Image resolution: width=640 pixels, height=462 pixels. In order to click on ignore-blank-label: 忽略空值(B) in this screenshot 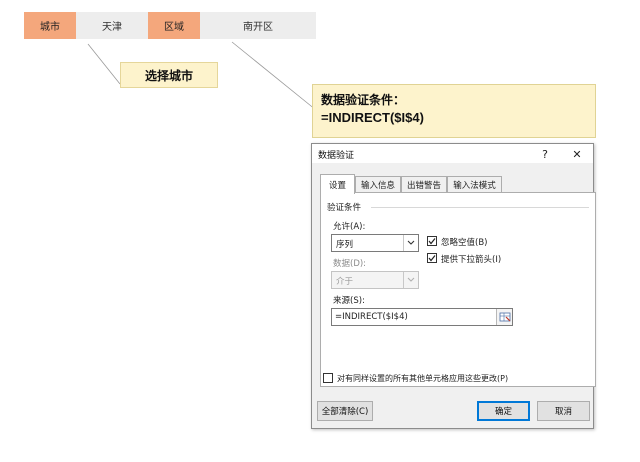, I will do `click(464, 243)`.